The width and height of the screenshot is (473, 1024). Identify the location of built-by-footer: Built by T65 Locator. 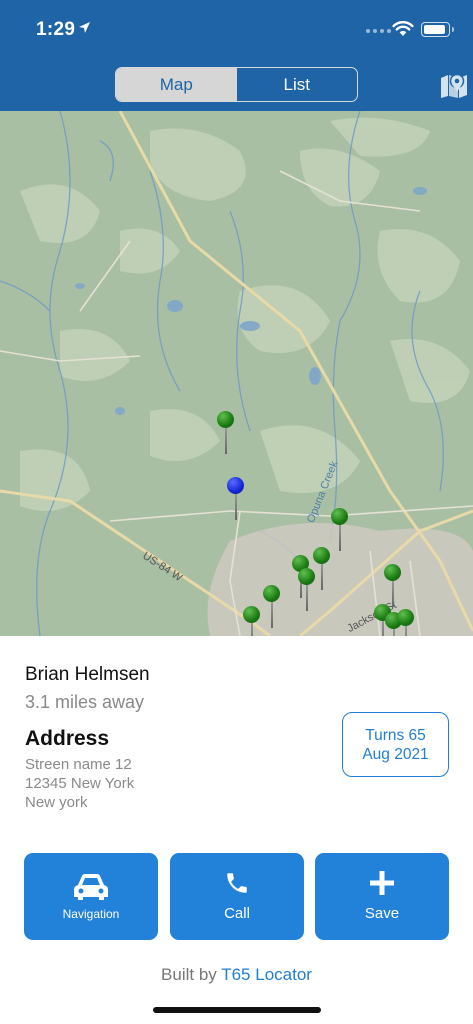
(236, 975).